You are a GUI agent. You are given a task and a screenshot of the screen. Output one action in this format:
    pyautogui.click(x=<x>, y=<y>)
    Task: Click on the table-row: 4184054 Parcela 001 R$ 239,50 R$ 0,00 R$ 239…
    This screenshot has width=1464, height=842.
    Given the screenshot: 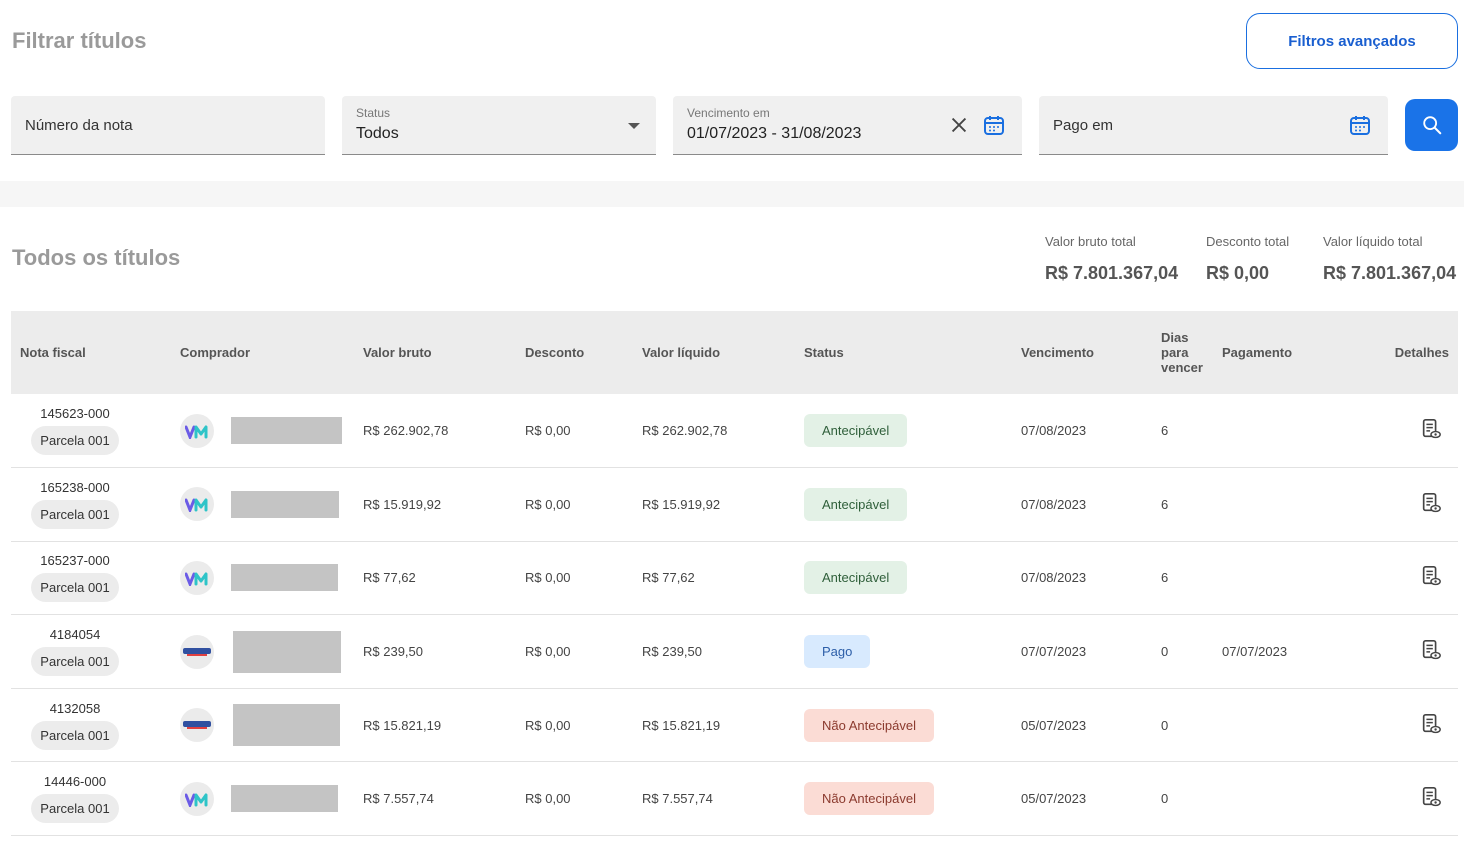 What is the action you would take?
    pyautogui.click(x=734, y=652)
    